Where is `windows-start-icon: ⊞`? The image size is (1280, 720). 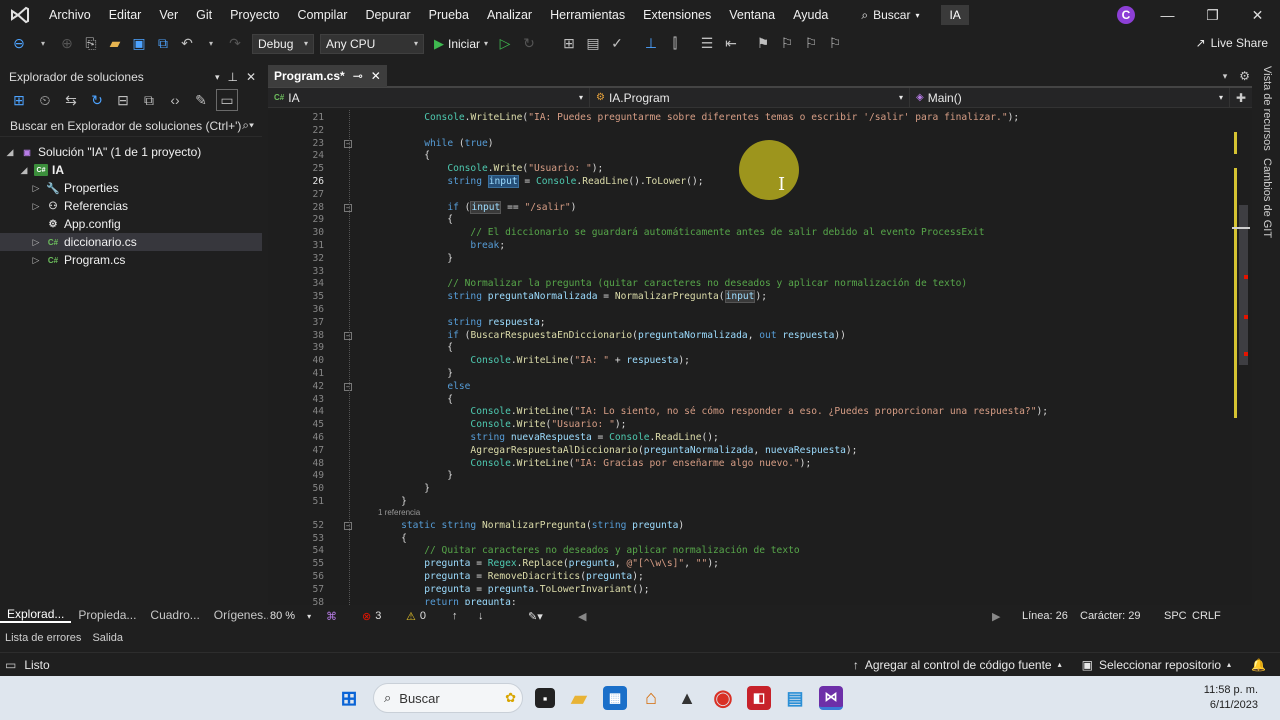 windows-start-icon: ⊞ is located at coordinates (349, 698).